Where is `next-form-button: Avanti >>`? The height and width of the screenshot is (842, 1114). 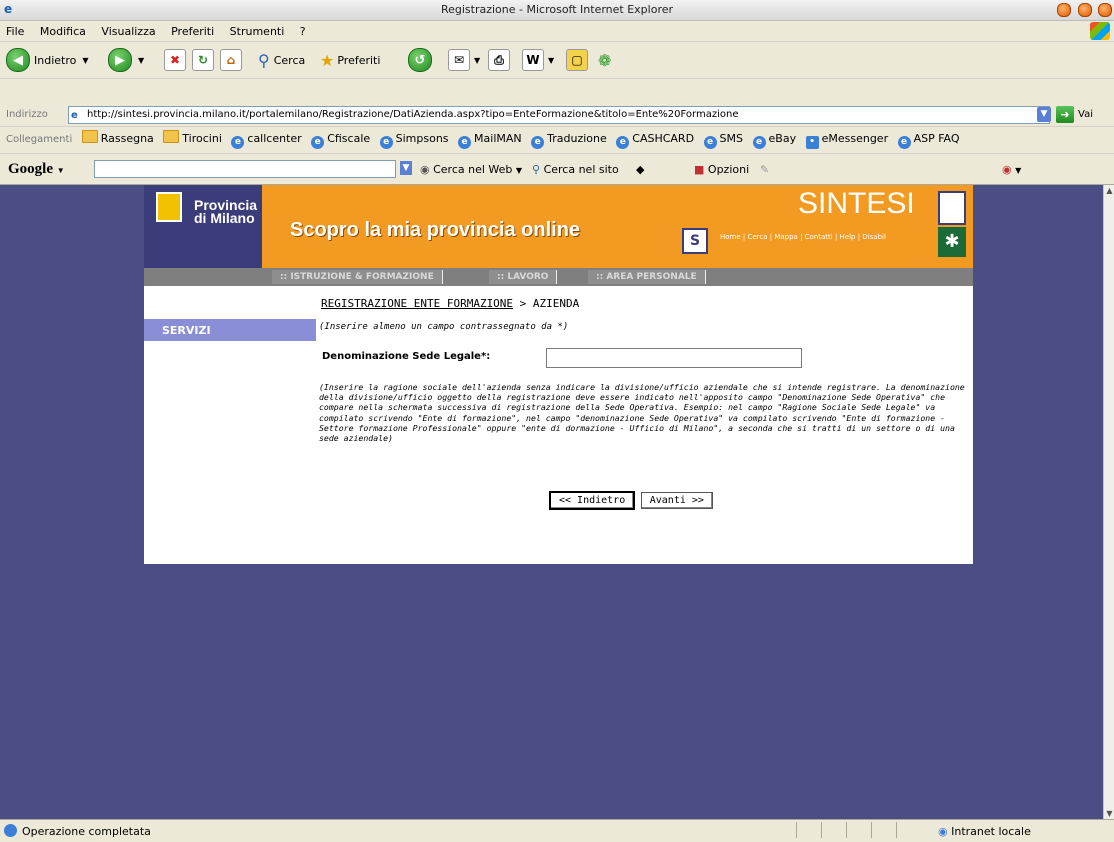
next-form-button: Avanti >> is located at coordinates (676, 500).